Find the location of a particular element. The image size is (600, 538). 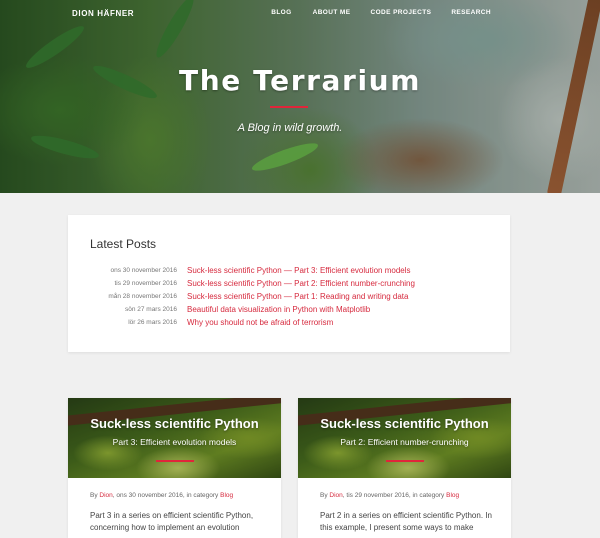

latest-posts-heading: Latest Posts is located at coordinates (123, 244).